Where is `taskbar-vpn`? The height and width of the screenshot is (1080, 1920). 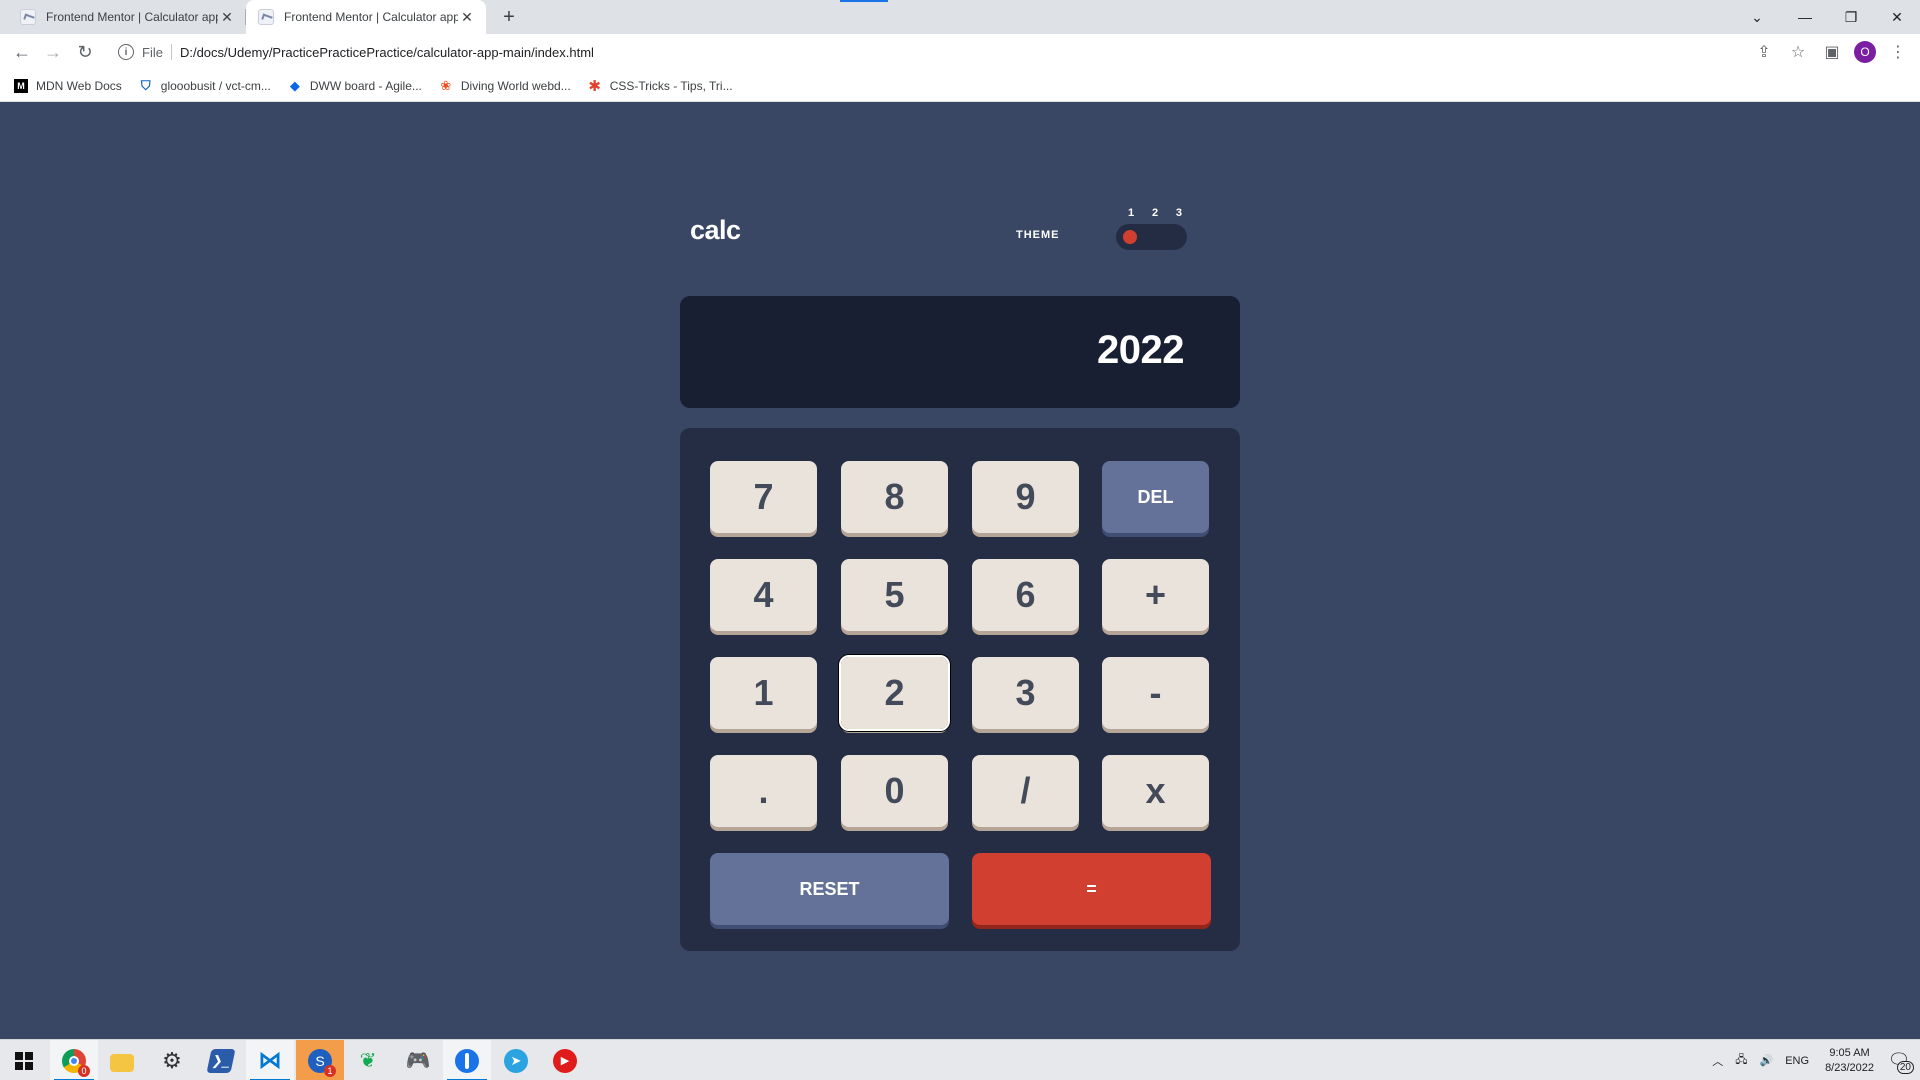
taskbar-vpn is located at coordinates (467, 1060).